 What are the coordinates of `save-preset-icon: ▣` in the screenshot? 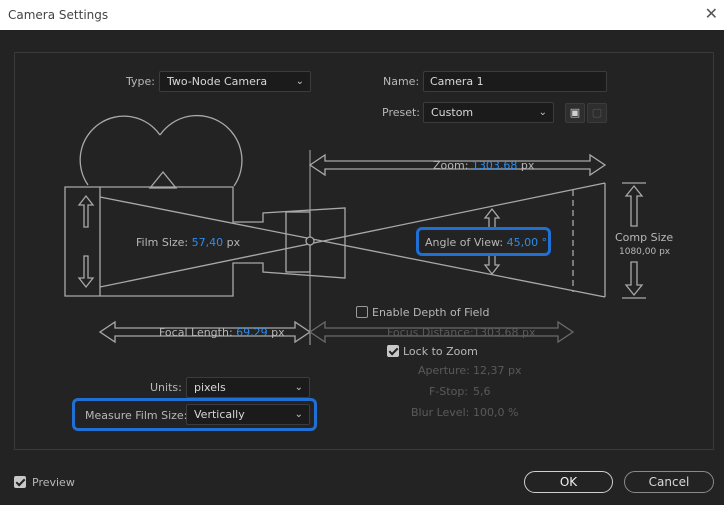 It's located at (575, 112).